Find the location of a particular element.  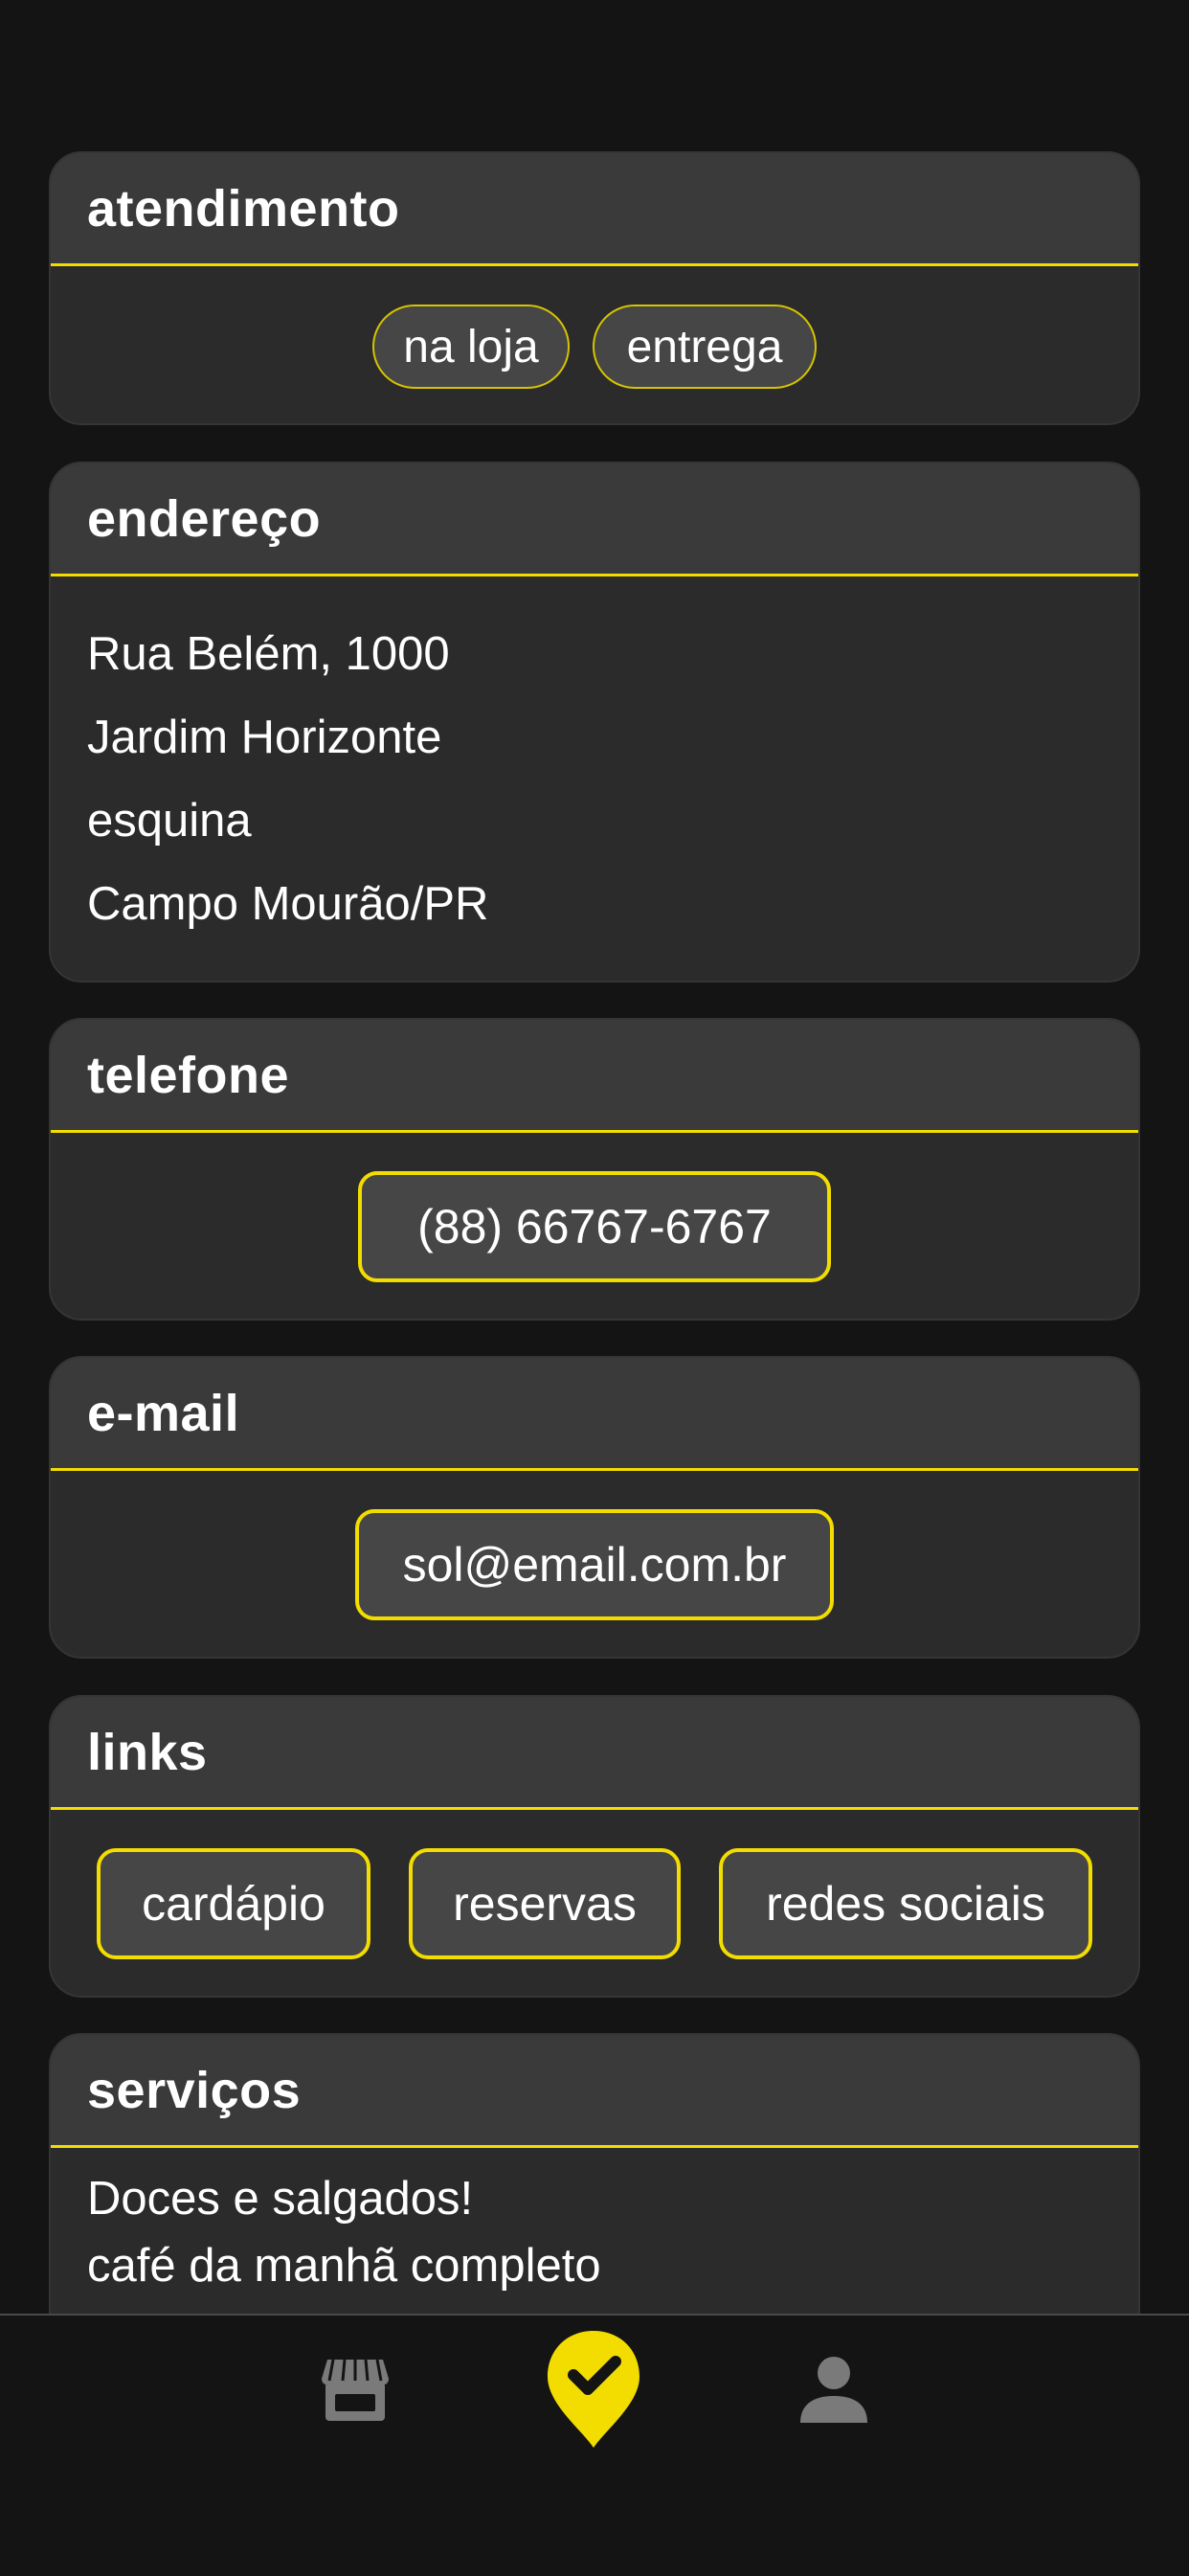

nav-profile is located at coordinates (833, 2389).